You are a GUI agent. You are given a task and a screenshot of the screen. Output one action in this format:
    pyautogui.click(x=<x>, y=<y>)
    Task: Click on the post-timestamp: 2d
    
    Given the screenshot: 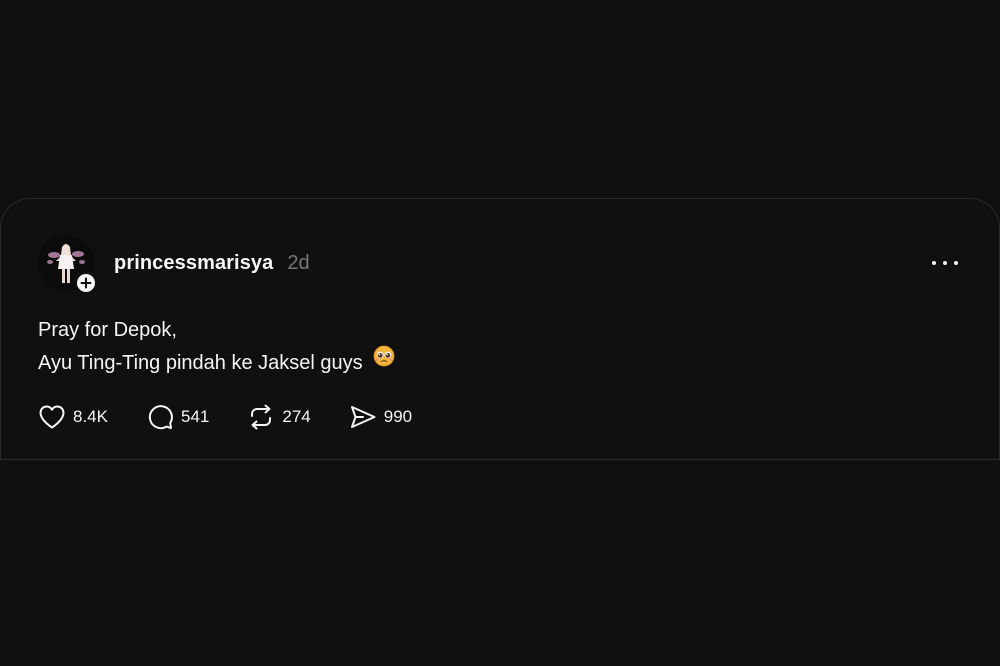 What is the action you would take?
    pyautogui.click(x=298, y=263)
    